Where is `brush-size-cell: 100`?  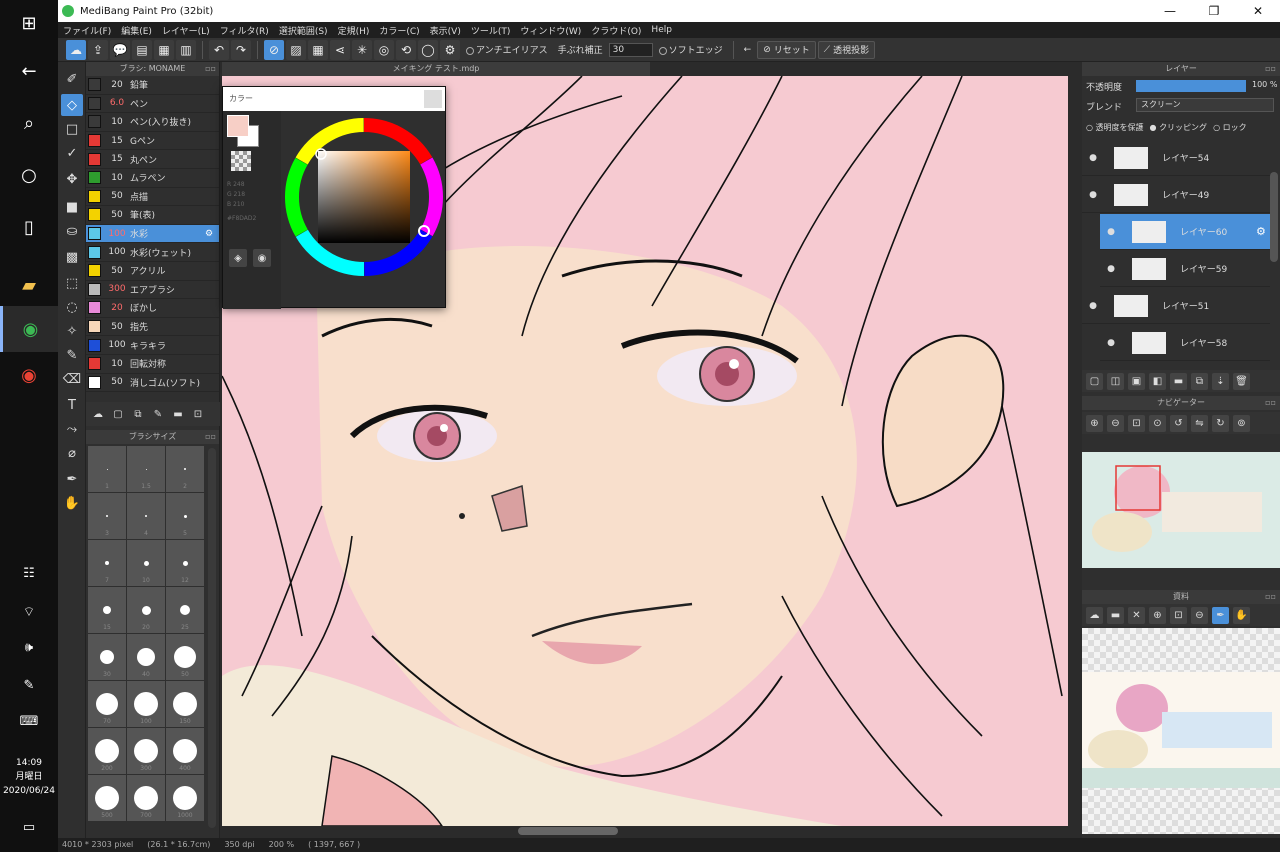
brush-size-cell: 100 is located at coordinates (146, 704).